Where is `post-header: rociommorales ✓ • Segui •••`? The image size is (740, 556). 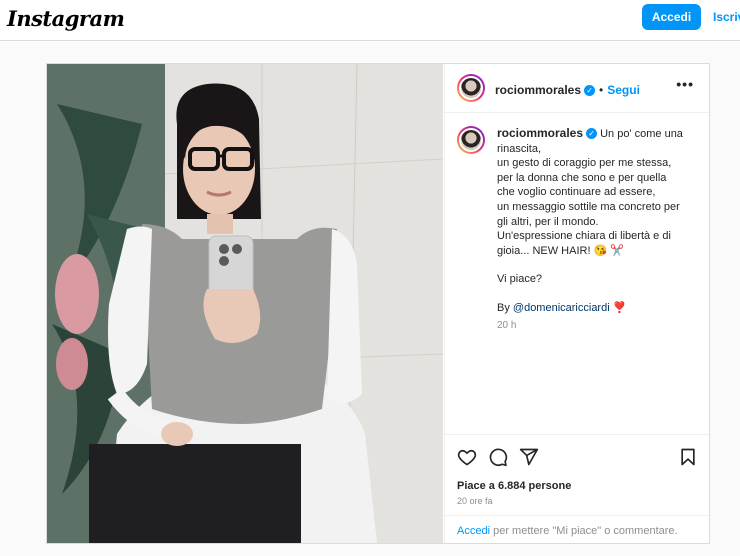 post-header: rociommorales ✓ • Segui ••• is located at coordinates (577, 88).